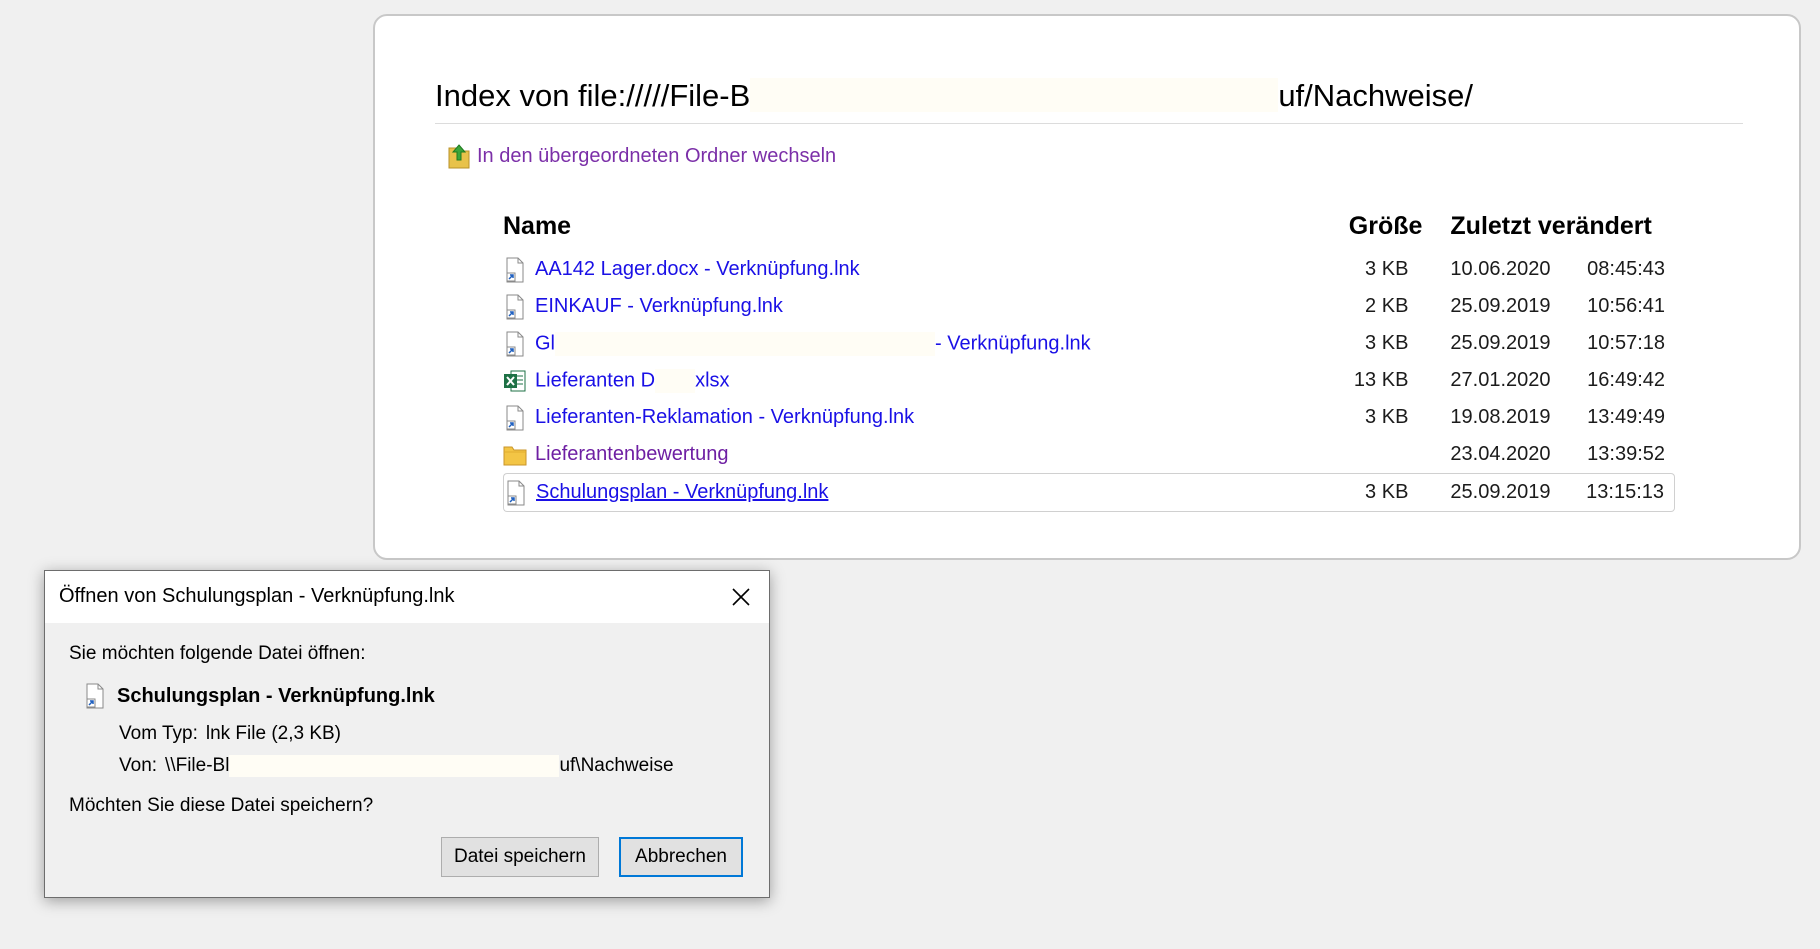 The height and width of the screenshot is (949, 1820). Describe the element at coordinates (1013, 342) in the screenshot. I see `file-name-end: - Verknüpfung.lnk` at that location.